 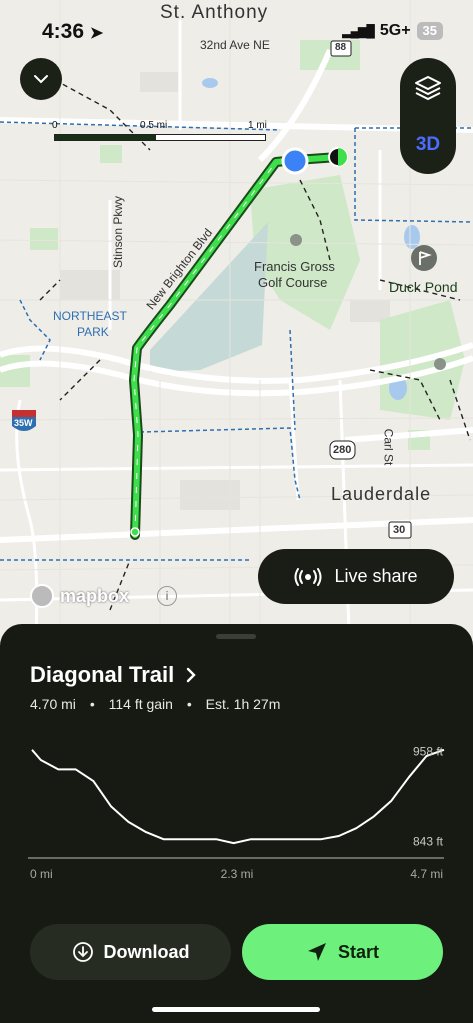 I want to click on collapse-button, so click(x=41, y=79).